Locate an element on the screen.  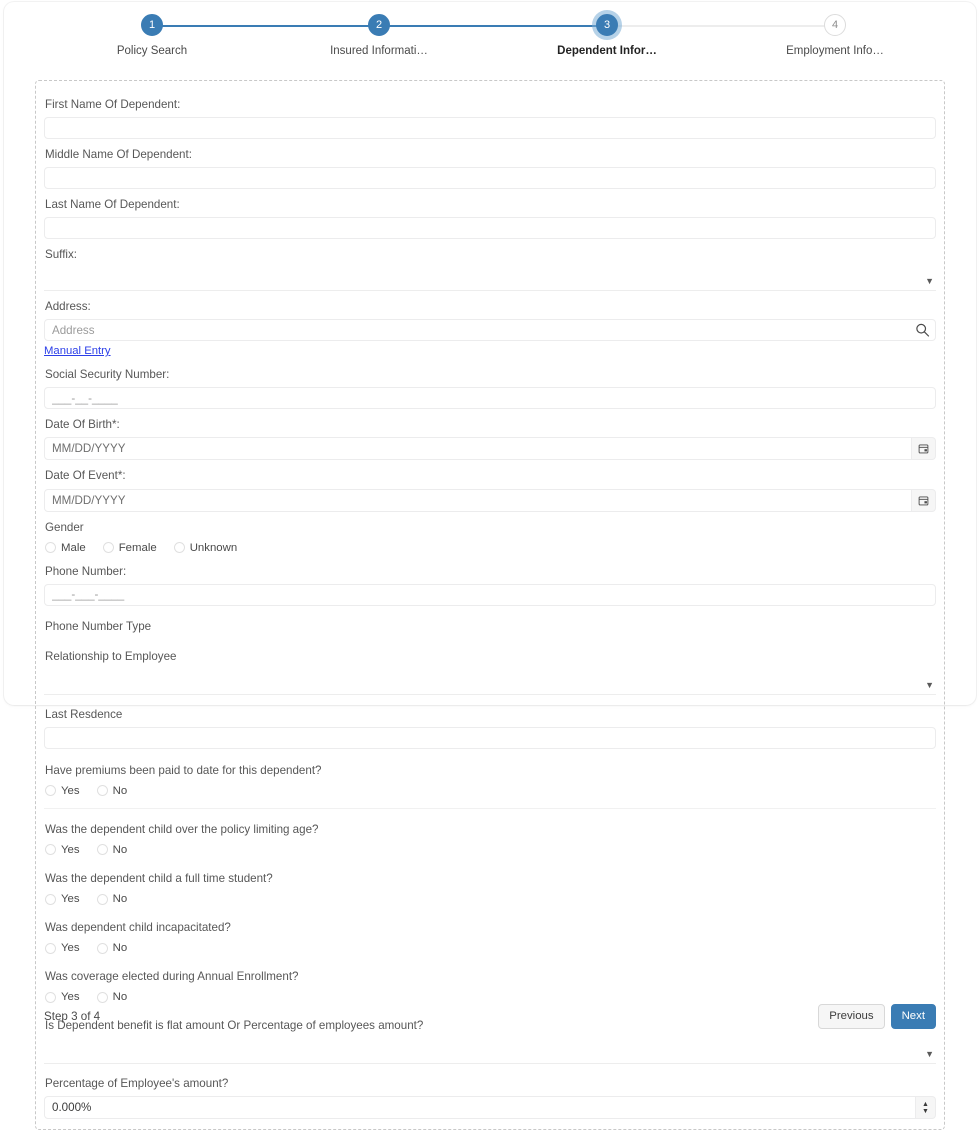
last-name-label: Last Name Of Dependent: is located at coordinates (112, 205).